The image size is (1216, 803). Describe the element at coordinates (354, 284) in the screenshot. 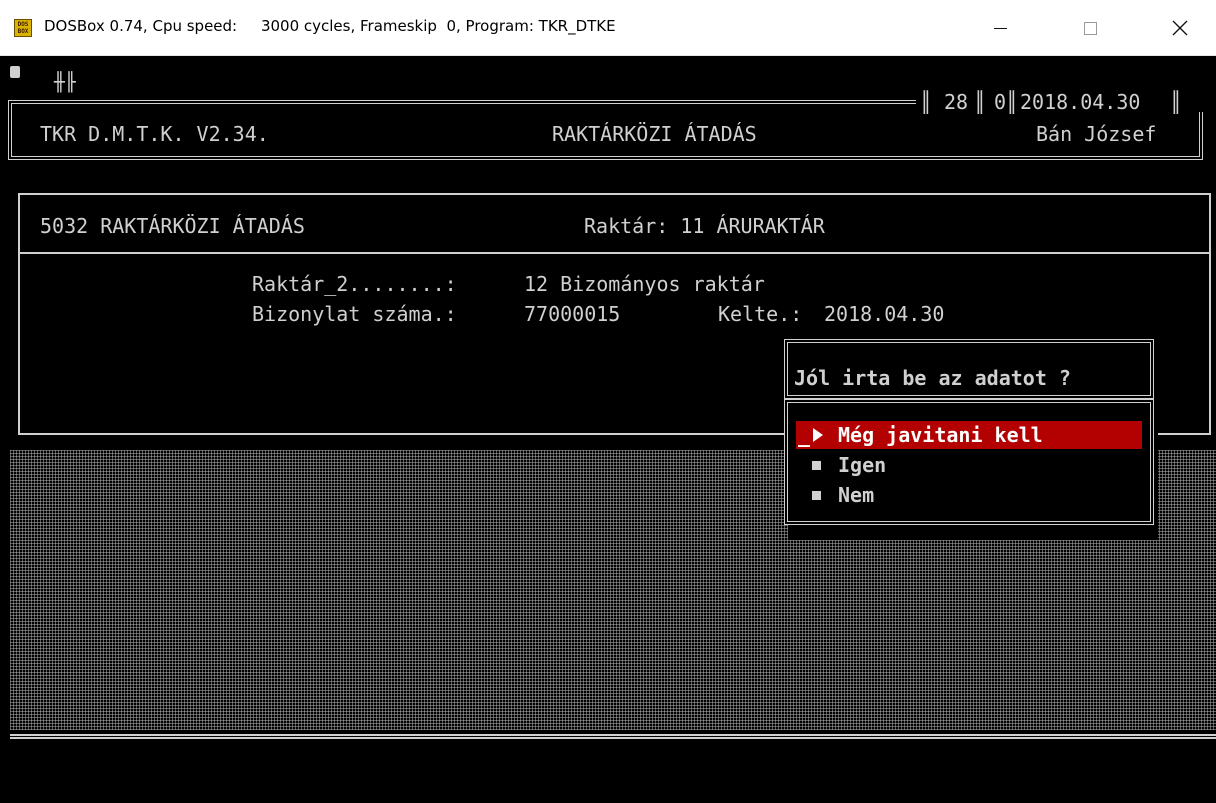

I see `field-label-raktar-2: Raktár_2........:` at that location.